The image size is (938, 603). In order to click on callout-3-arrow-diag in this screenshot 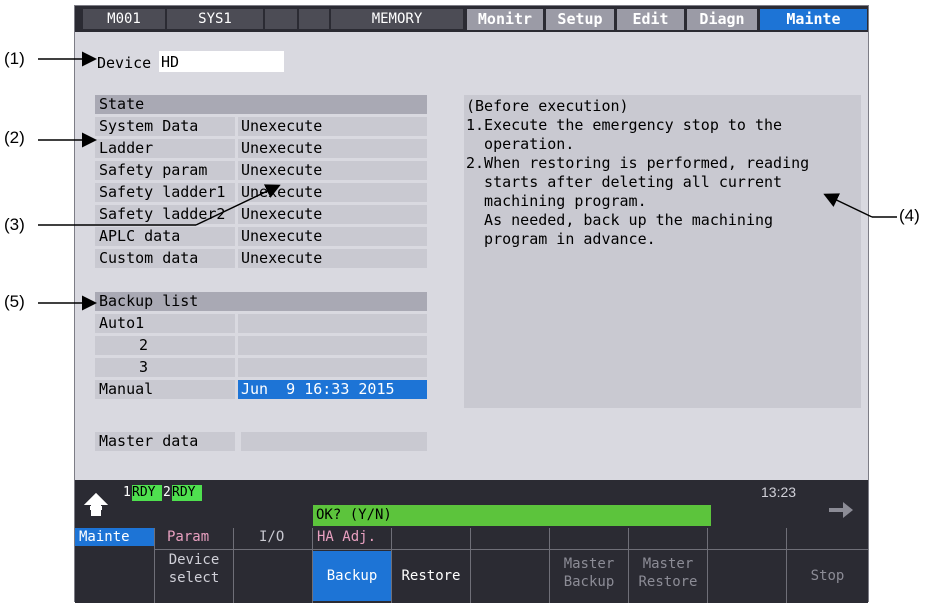, I will do `click(238, 205)`.